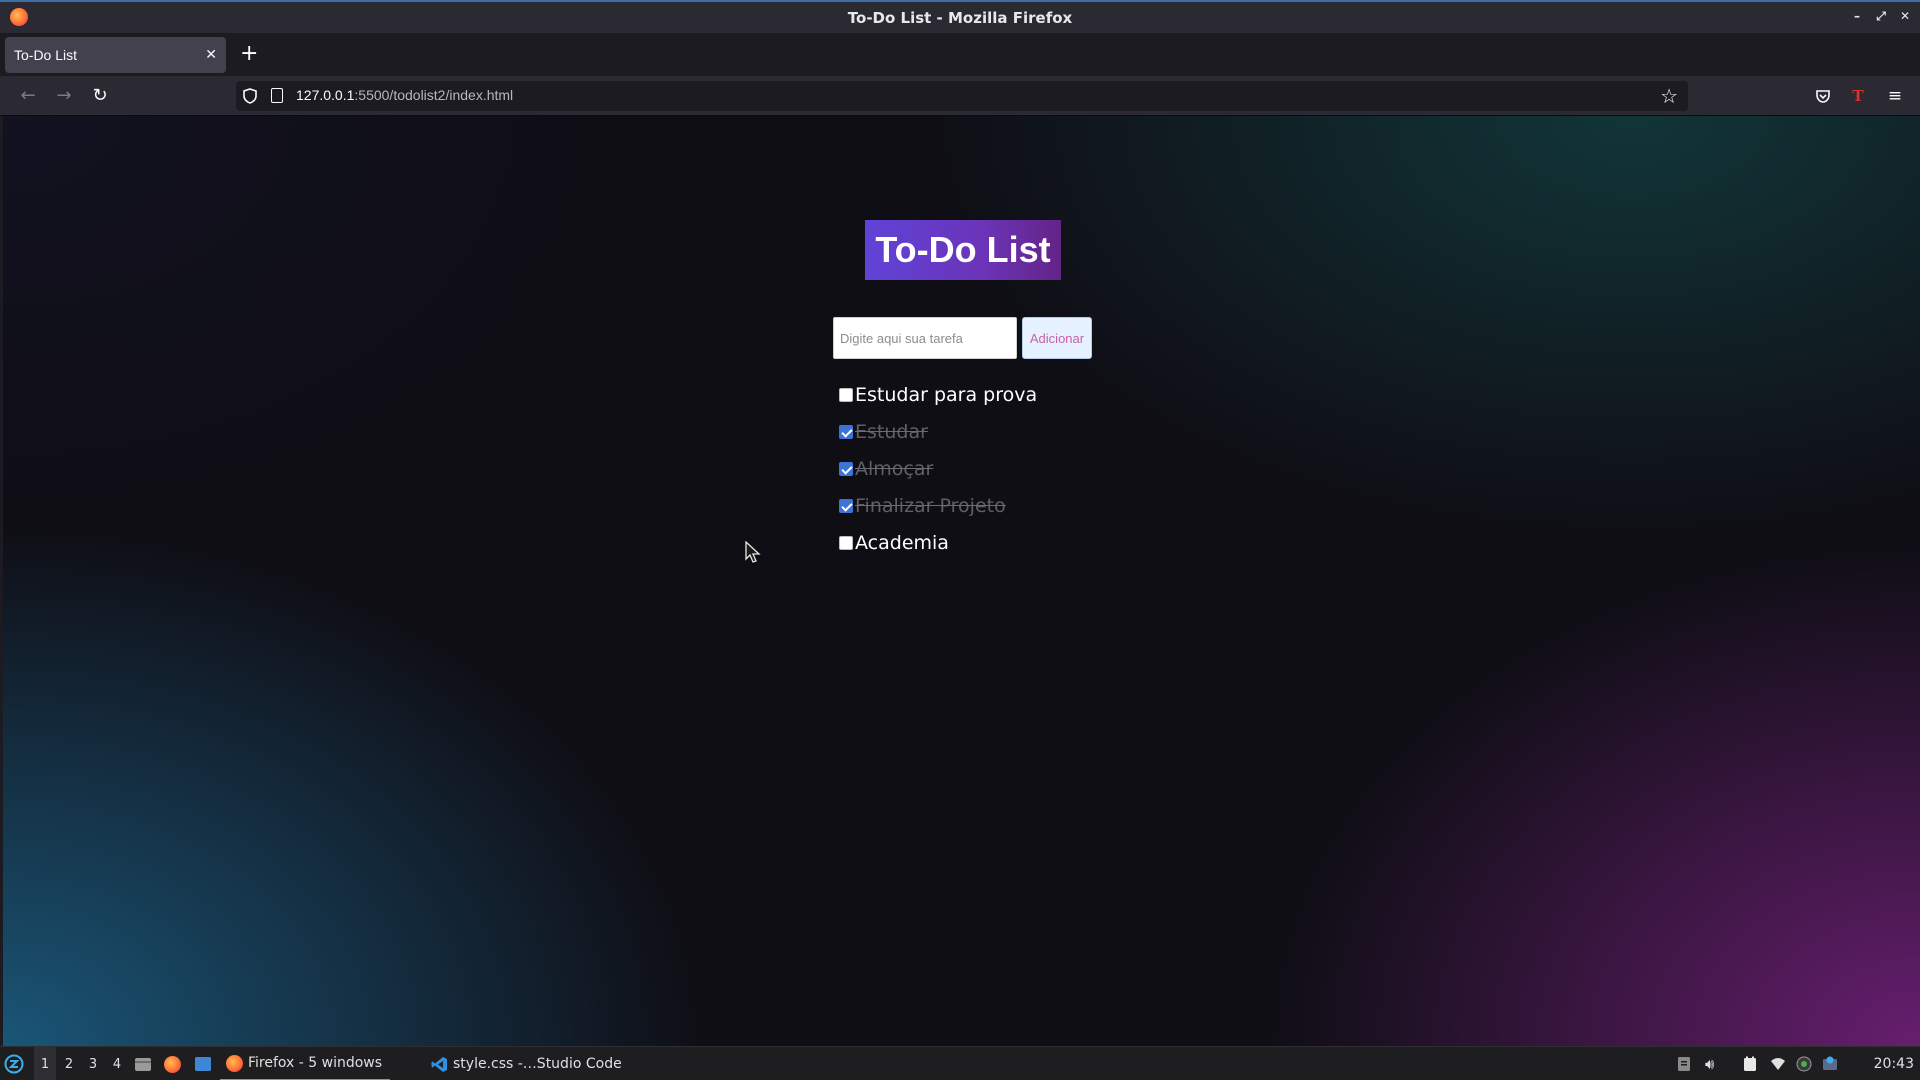 This screenshot has width=1920, height=1080. I want to click on close-window-icon: ✕, so click(1905, 16).